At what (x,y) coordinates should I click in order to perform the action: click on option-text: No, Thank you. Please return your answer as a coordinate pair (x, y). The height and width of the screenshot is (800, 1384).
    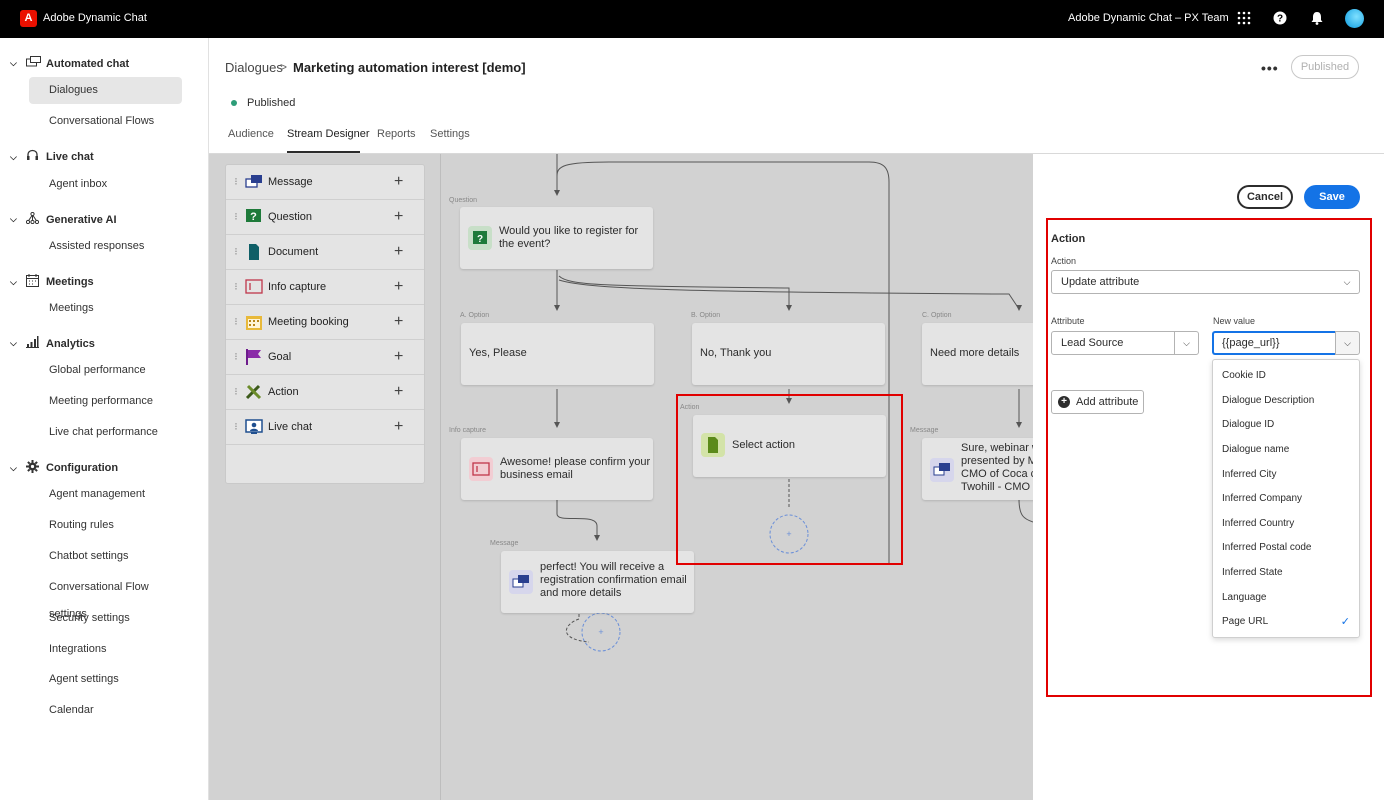
    Looking at the image, I should click on (736, 353).